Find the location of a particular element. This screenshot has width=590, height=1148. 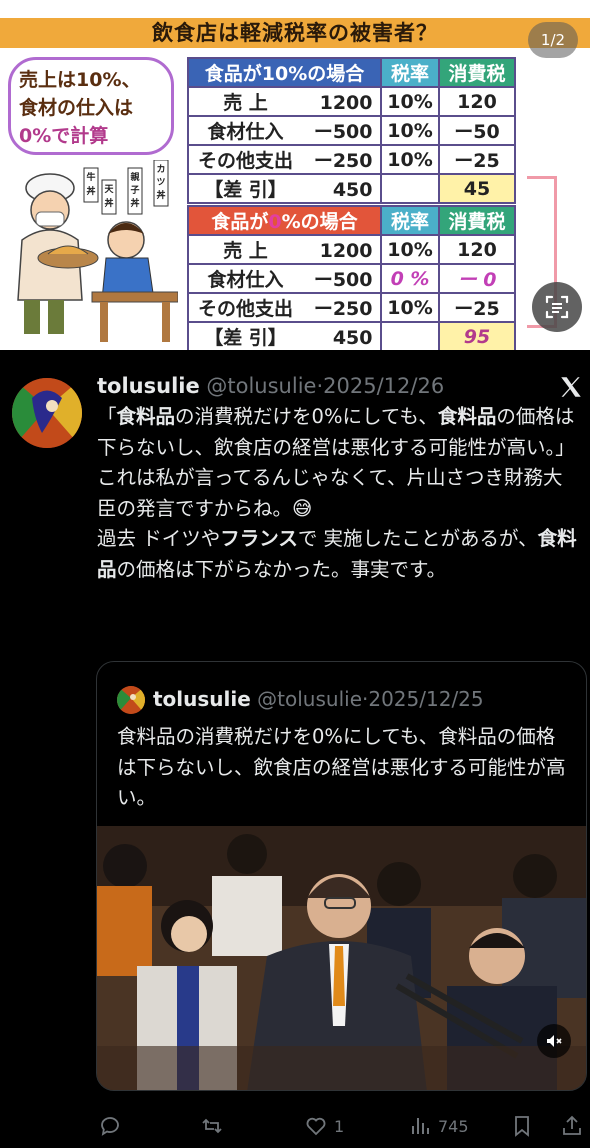

like-button: 1 is located at coordinates (324, 1126).